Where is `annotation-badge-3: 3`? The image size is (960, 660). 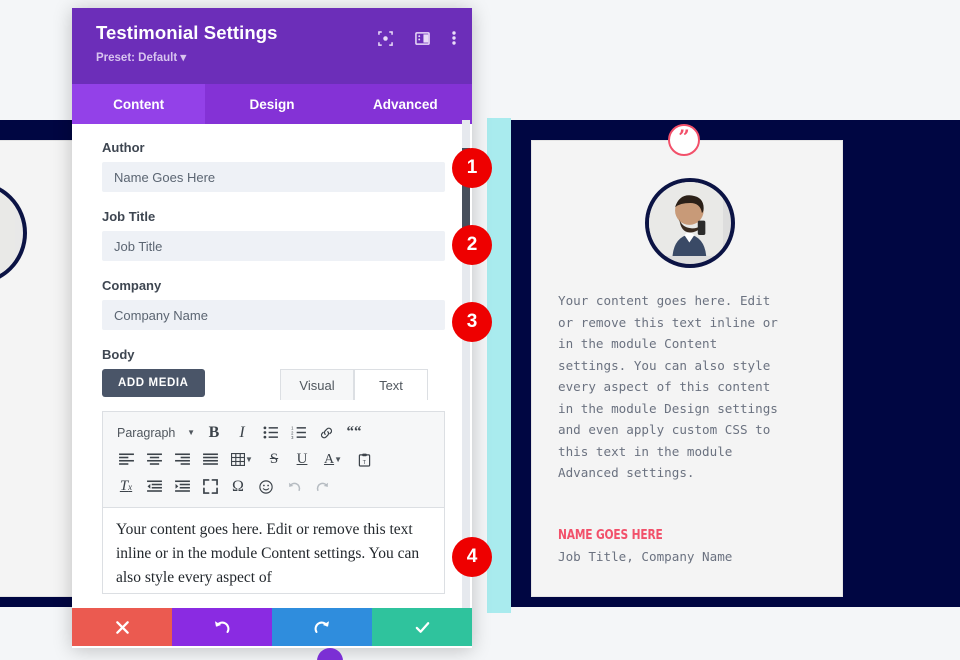
annotation-badge-3: 3 is located at coordinates (472, 322).